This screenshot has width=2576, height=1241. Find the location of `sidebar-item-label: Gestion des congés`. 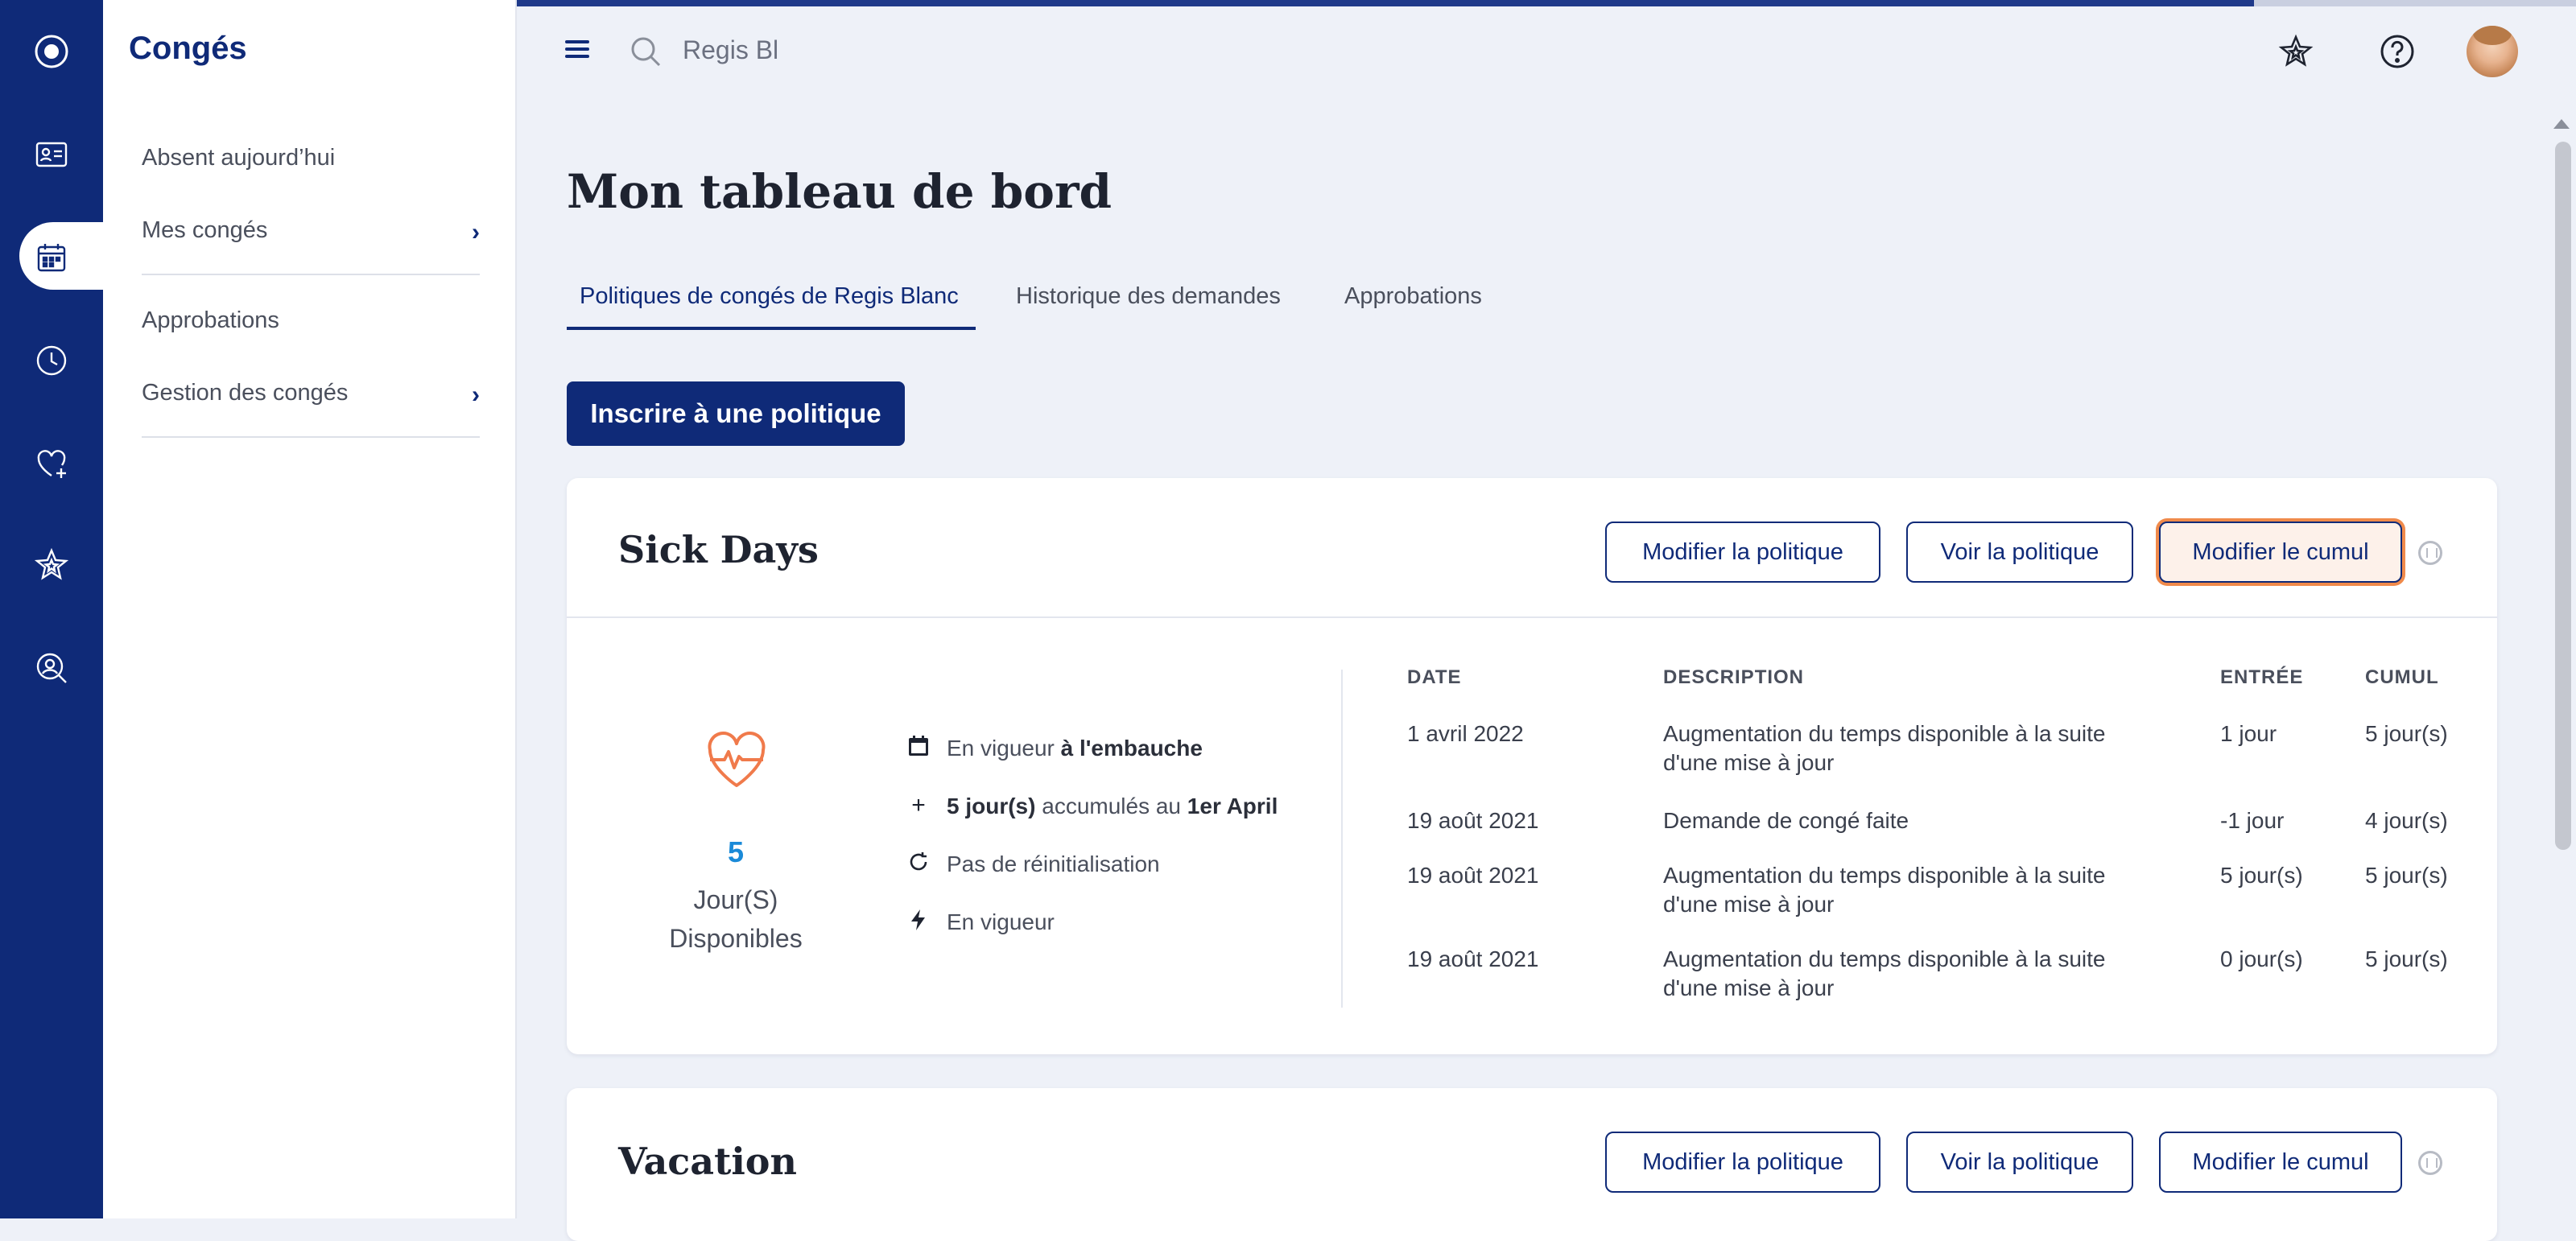

sidebar-item-label: Gestion des congés is located at coordinates (245, 393).